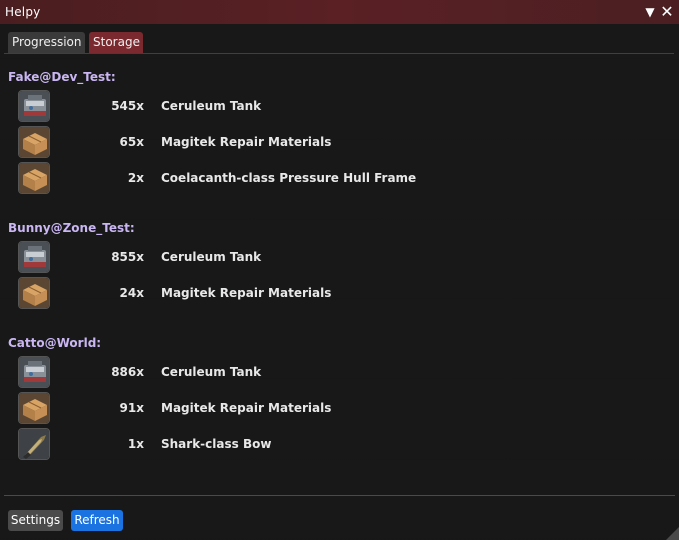 The width and height of the screenshot is (679, 540). I want to click on list-item: 886x Ceruleum Tank, so click(339, 373).